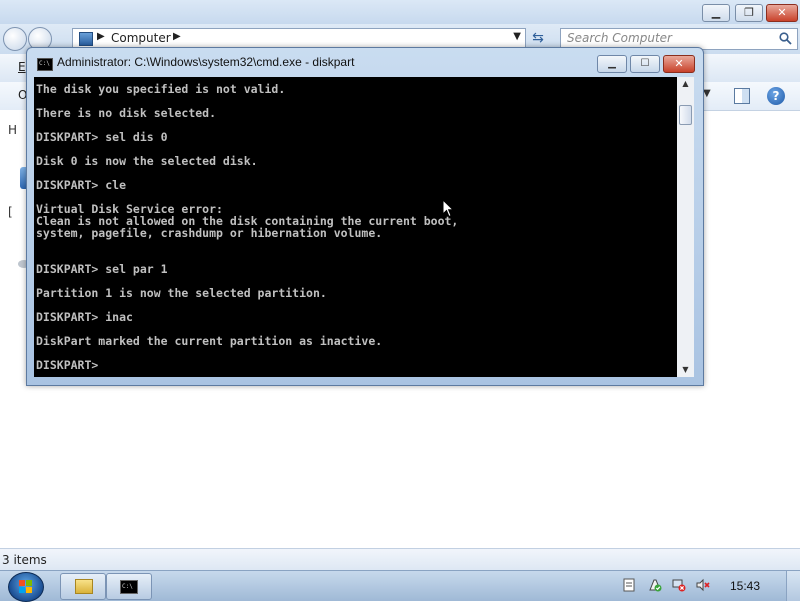  Describe the element at coordinates (15, 39) in the screenshot. I see `back-button` at that location.